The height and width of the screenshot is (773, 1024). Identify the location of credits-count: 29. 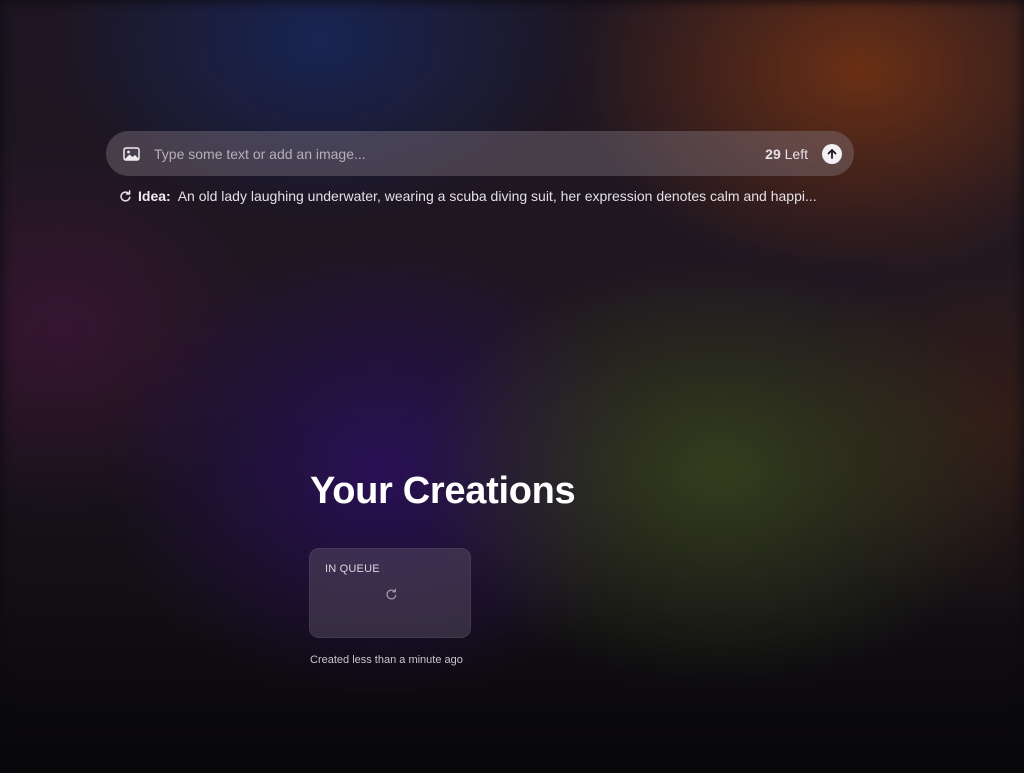
(773, 153).